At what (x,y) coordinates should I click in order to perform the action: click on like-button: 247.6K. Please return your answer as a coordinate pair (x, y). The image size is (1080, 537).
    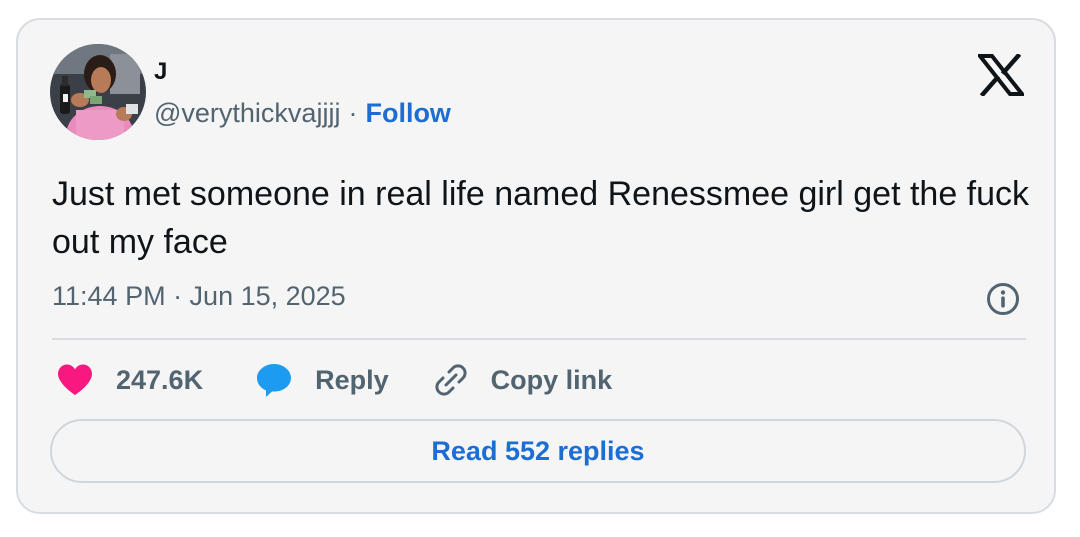
    Looking at the image, I should click on (129, 380).